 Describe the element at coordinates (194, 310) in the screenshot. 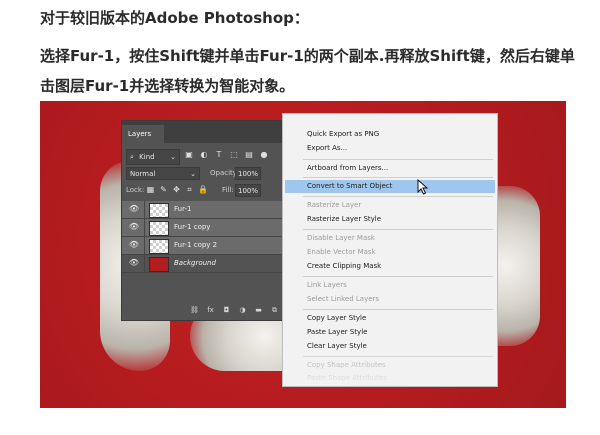

I see `link-icon: ⛓` at that location.